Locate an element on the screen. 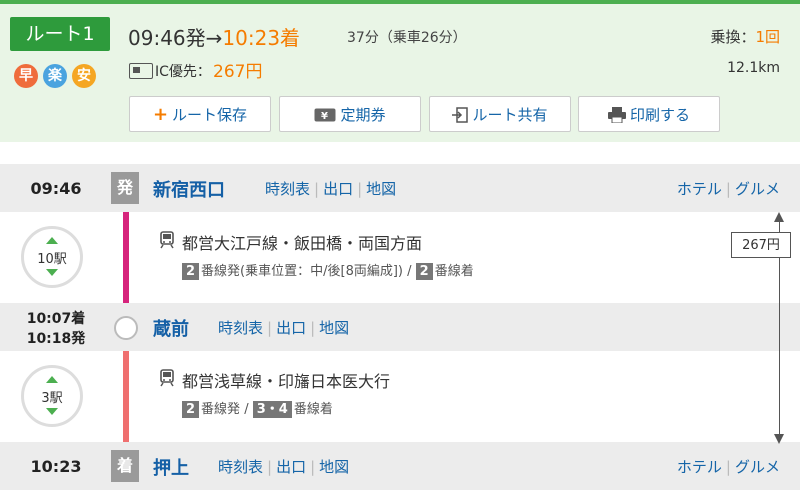  fastest-tag-icon: 早 is located at coordinates (26, 76).